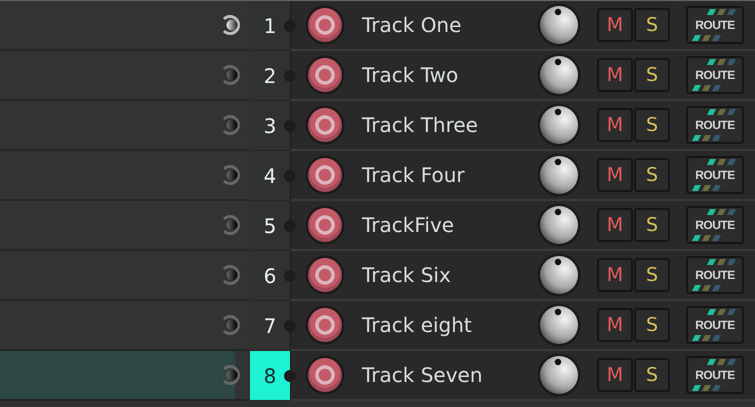 This screenshot has width=755, height=407. Describe the element at coordinates (449, 275) in the screenshot. I see `track-name: Track Six` at that location.